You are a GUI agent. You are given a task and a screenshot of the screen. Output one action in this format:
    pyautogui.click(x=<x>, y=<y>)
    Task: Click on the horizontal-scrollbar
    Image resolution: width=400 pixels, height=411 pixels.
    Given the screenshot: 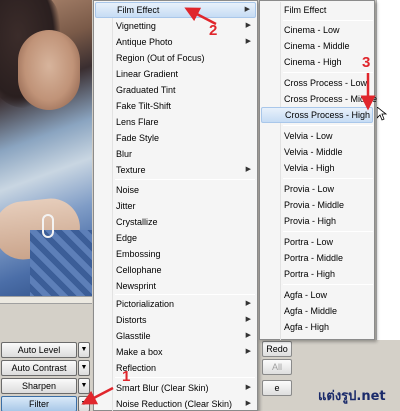 What is the action you would take?
    pyautogui.click(x=46, y=300)
    